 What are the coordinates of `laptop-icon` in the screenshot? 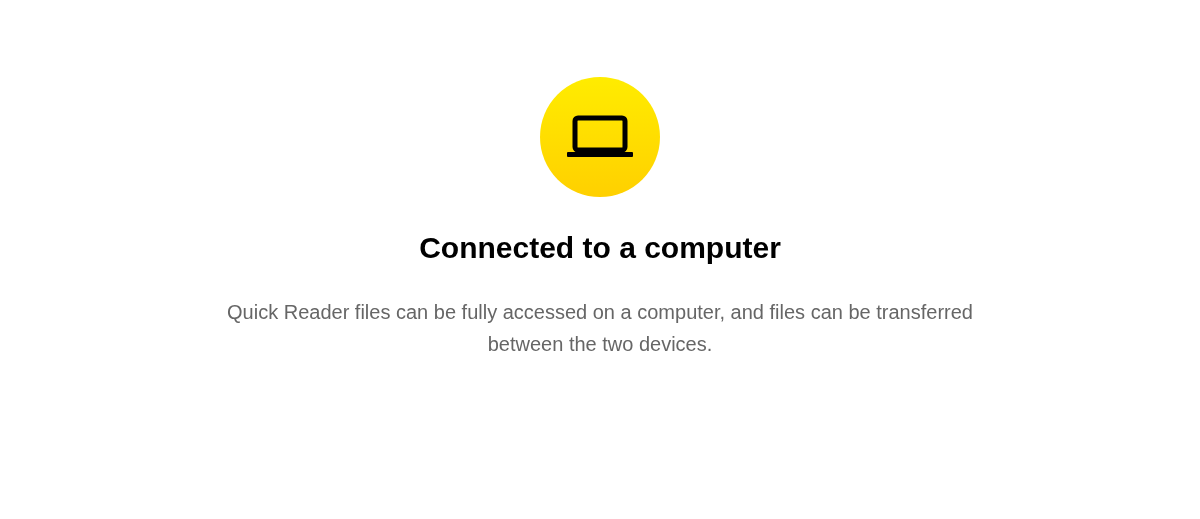 It's located at (600, 137).